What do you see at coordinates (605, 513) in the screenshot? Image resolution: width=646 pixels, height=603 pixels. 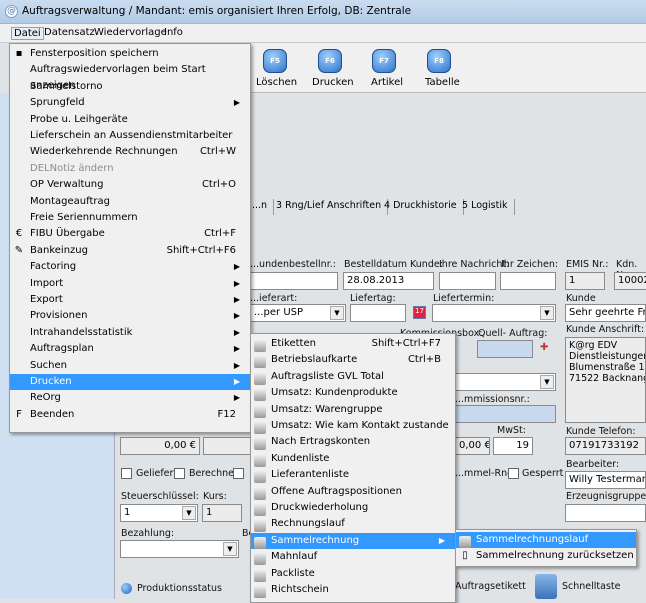 I see `erzeugnisgruppe-field` at bounding box center [605, 513].